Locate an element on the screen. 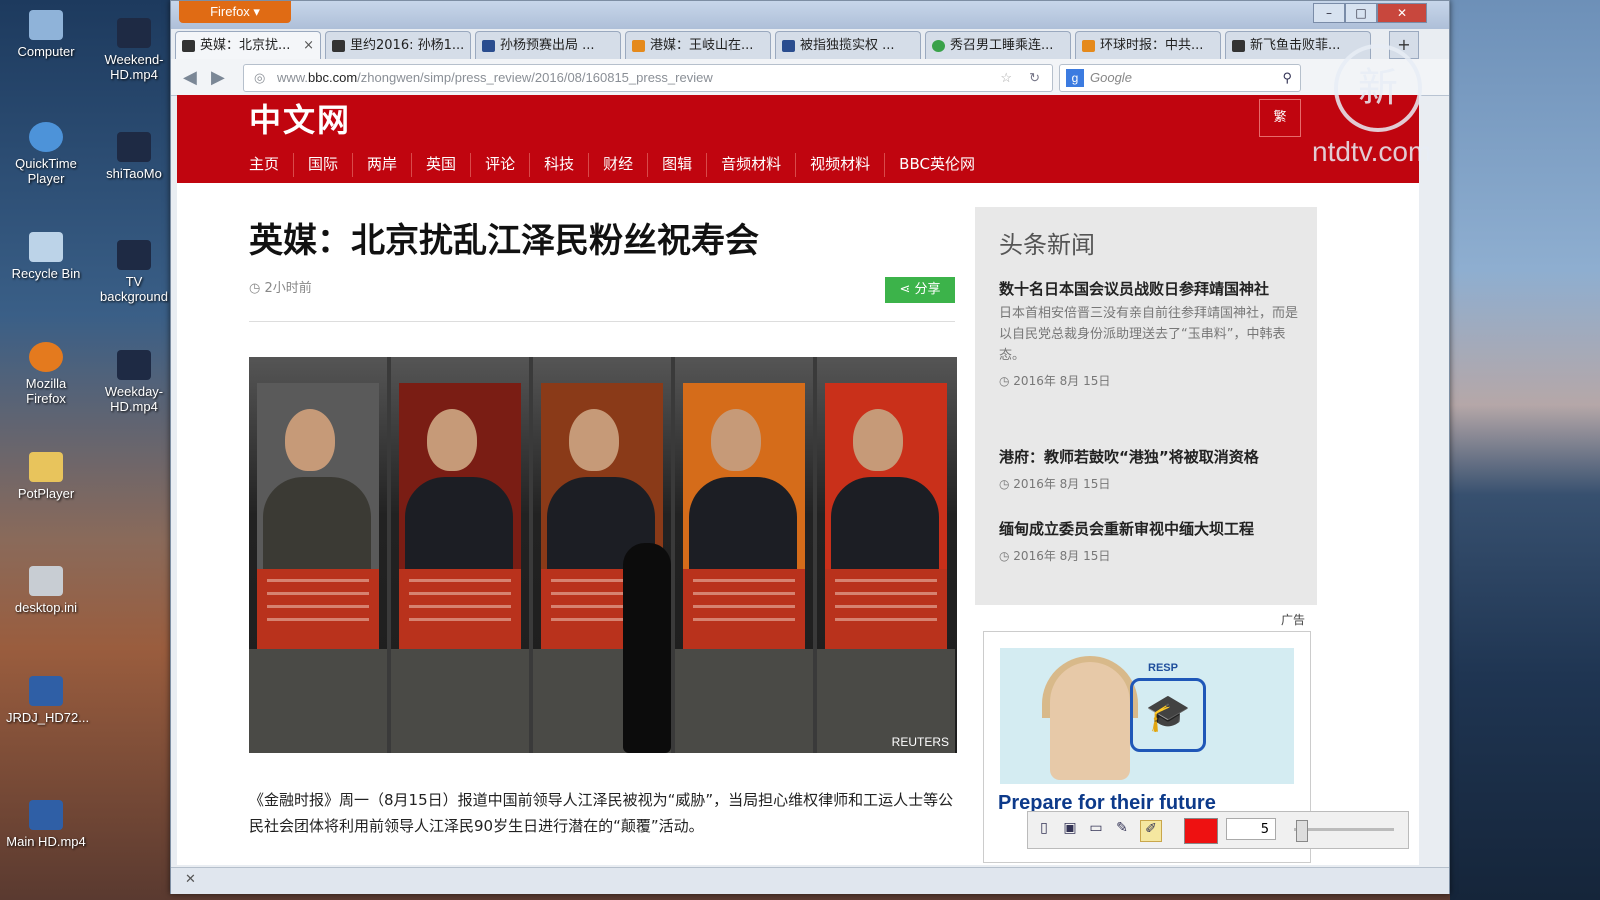 The width and height of the screenshot is (1600, 900). search-box: g Google ⚲ is located at coordinates (1180, 78).